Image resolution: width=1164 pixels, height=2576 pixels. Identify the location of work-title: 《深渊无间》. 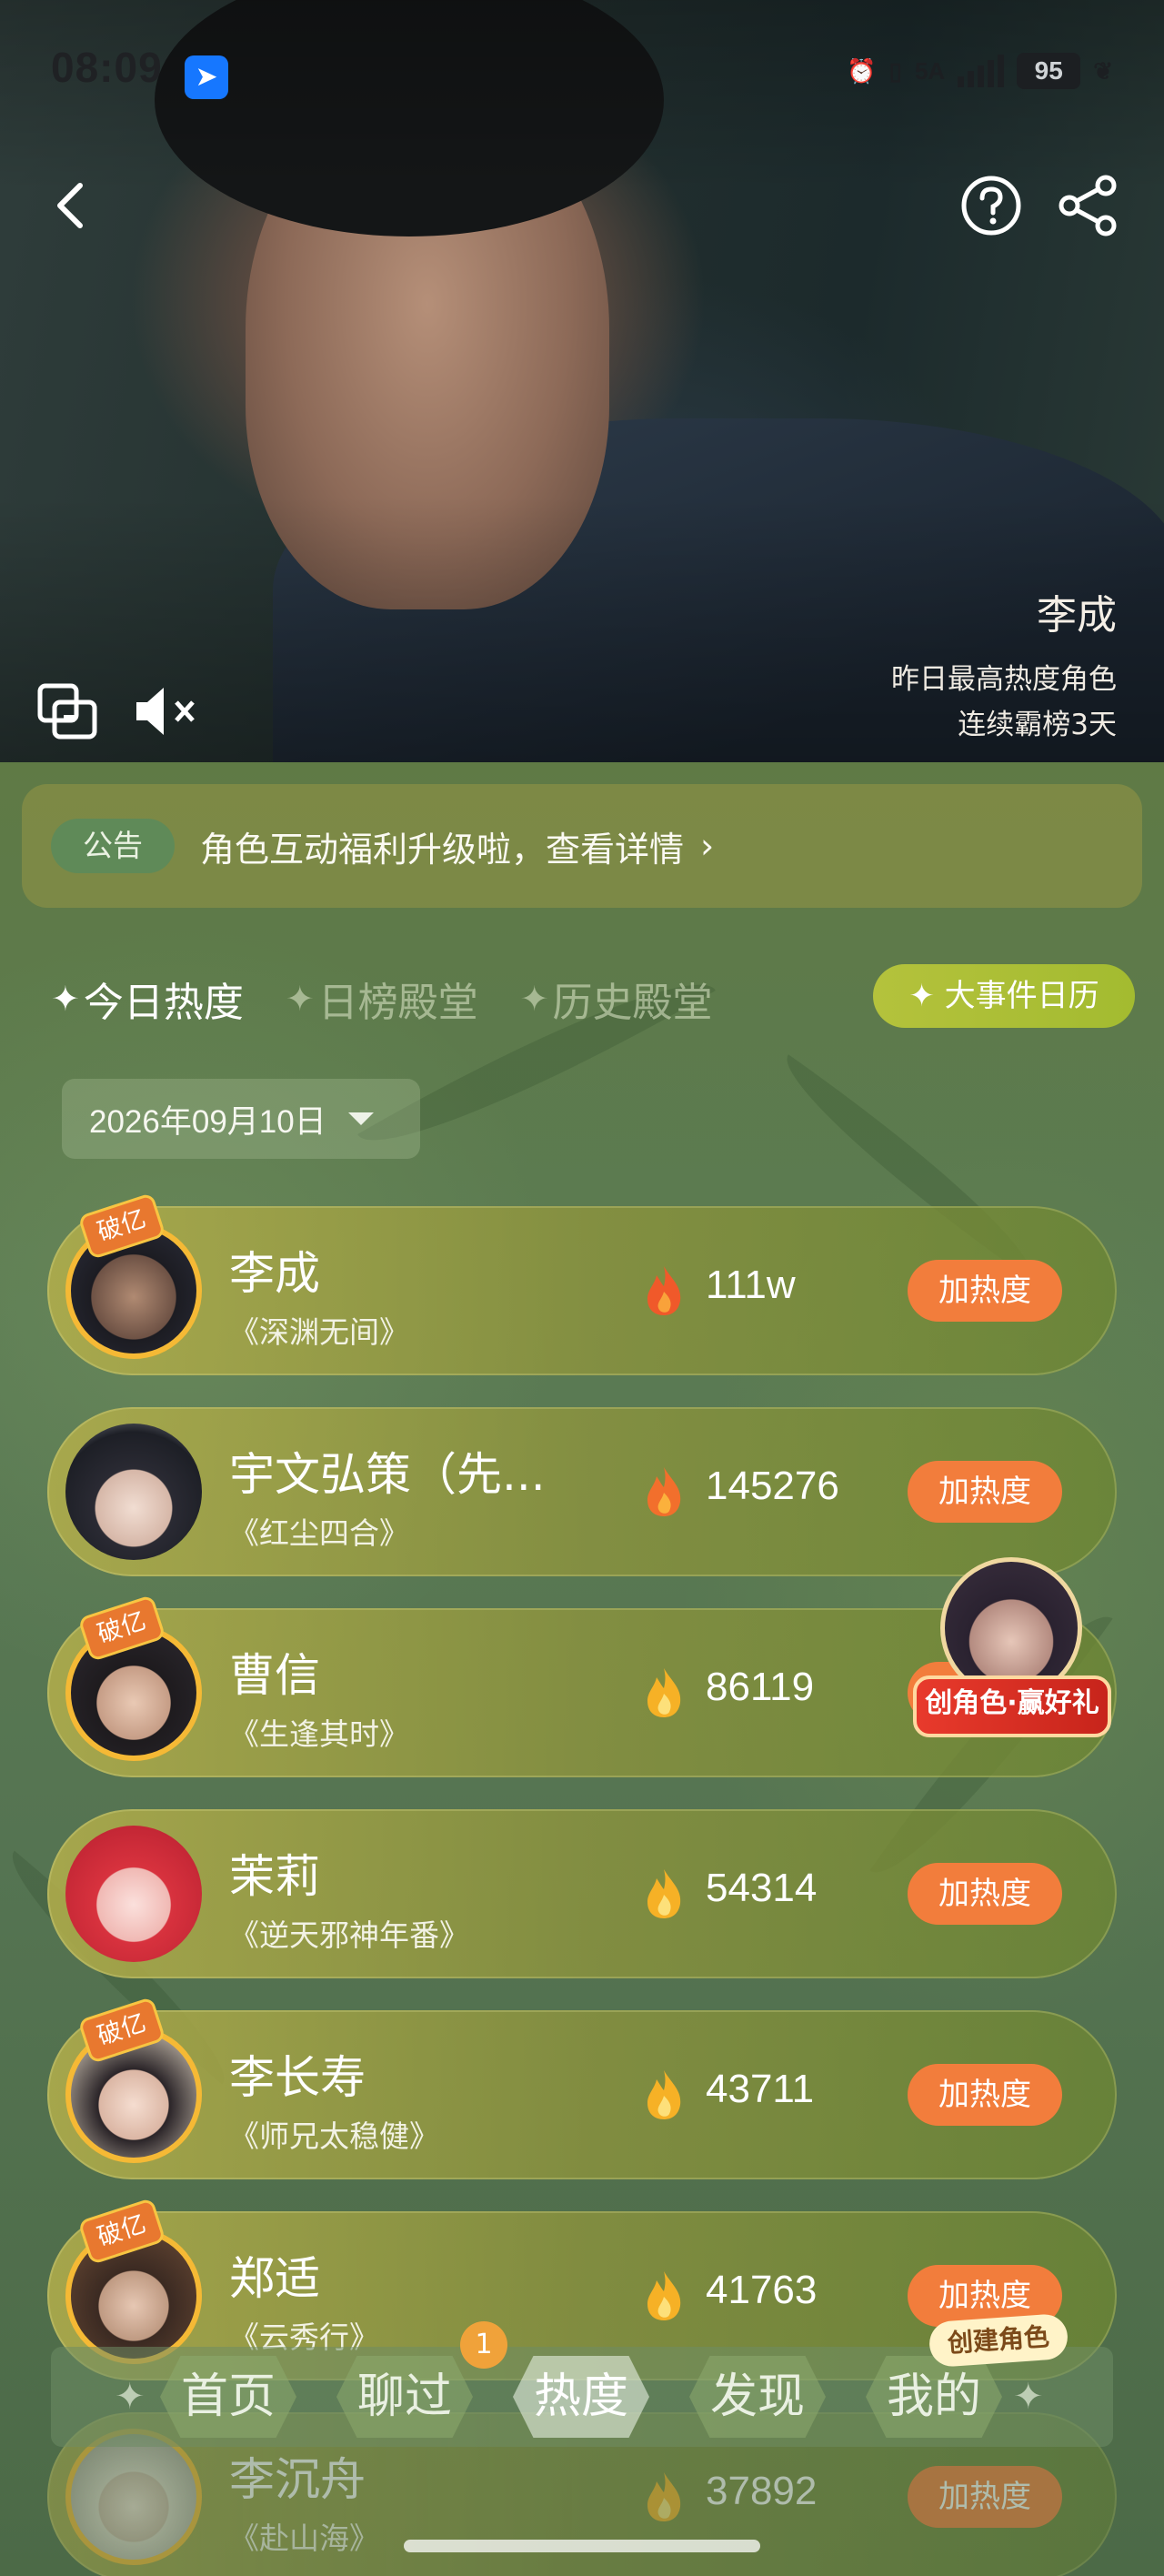
(319, 1332).